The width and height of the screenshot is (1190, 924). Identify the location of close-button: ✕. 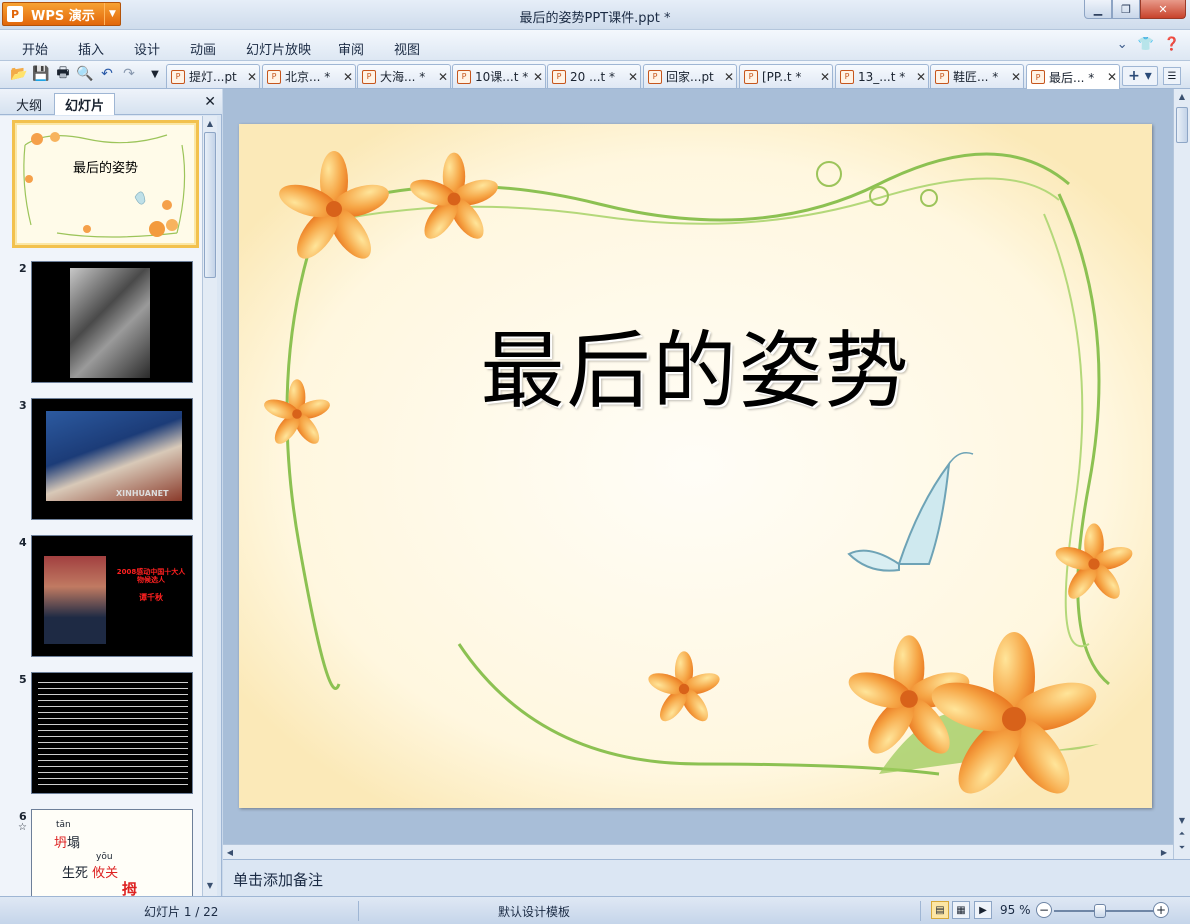
(1163, 9).